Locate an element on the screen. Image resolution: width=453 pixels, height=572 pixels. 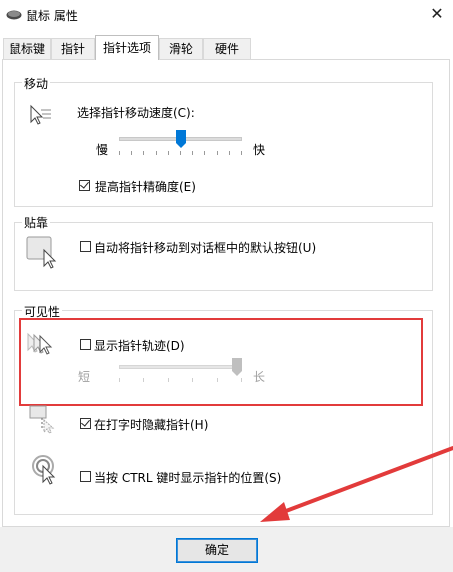
ctrl-locate-icon is located at coordinates (44, 470).